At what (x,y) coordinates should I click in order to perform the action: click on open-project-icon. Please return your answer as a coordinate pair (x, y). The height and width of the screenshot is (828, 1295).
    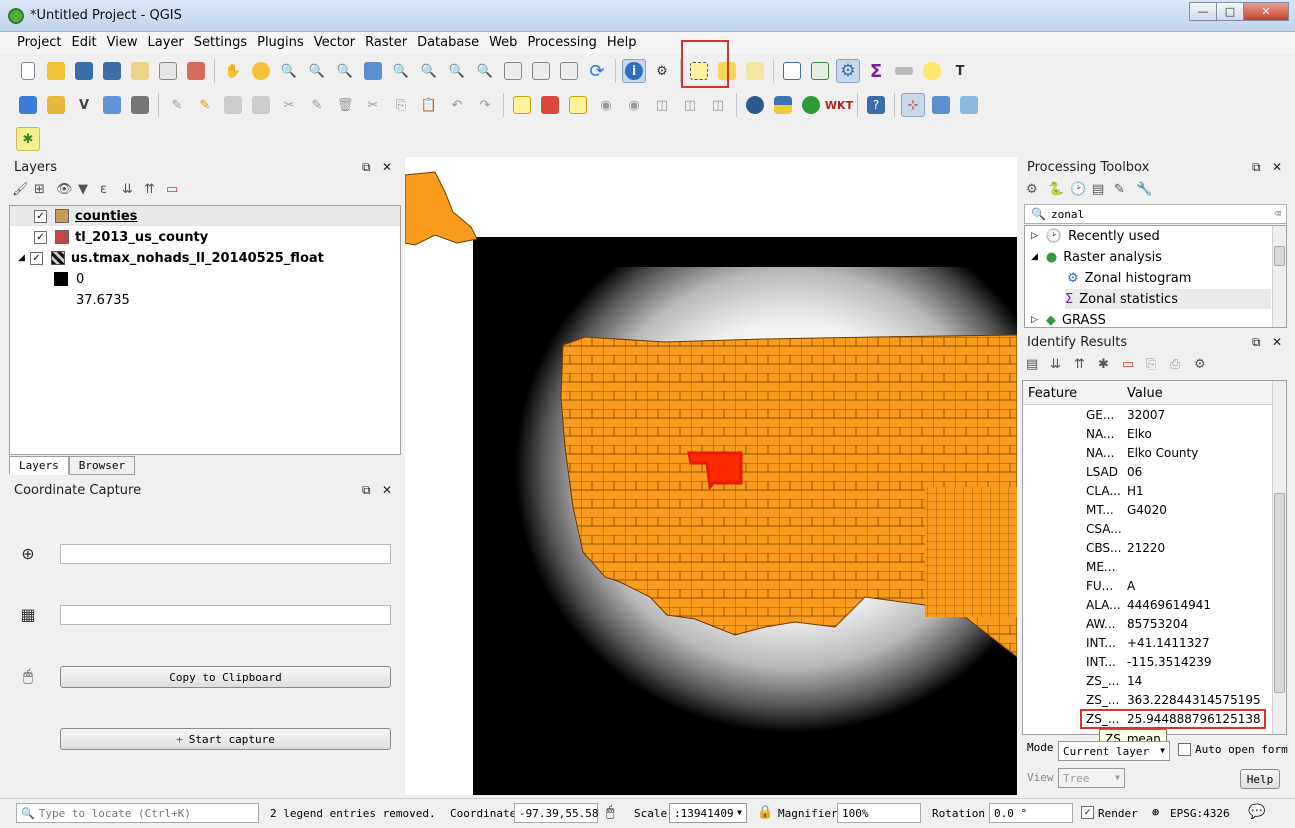
    Looking at the image, I should click on (56, 71).